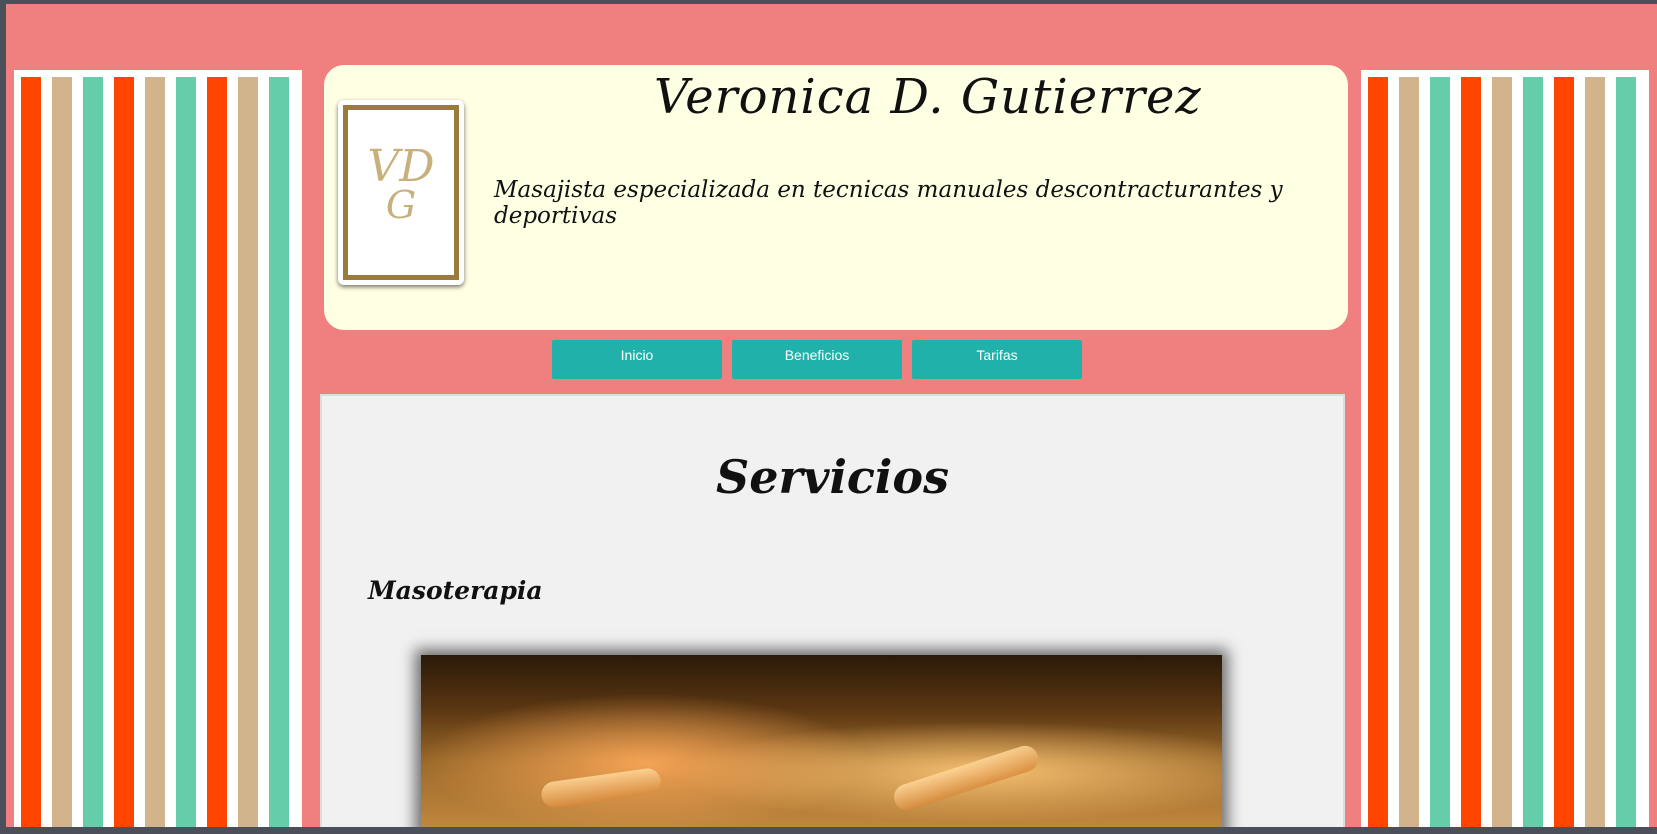  I want to click on logo-monogram: VD G, so click(401, 186).